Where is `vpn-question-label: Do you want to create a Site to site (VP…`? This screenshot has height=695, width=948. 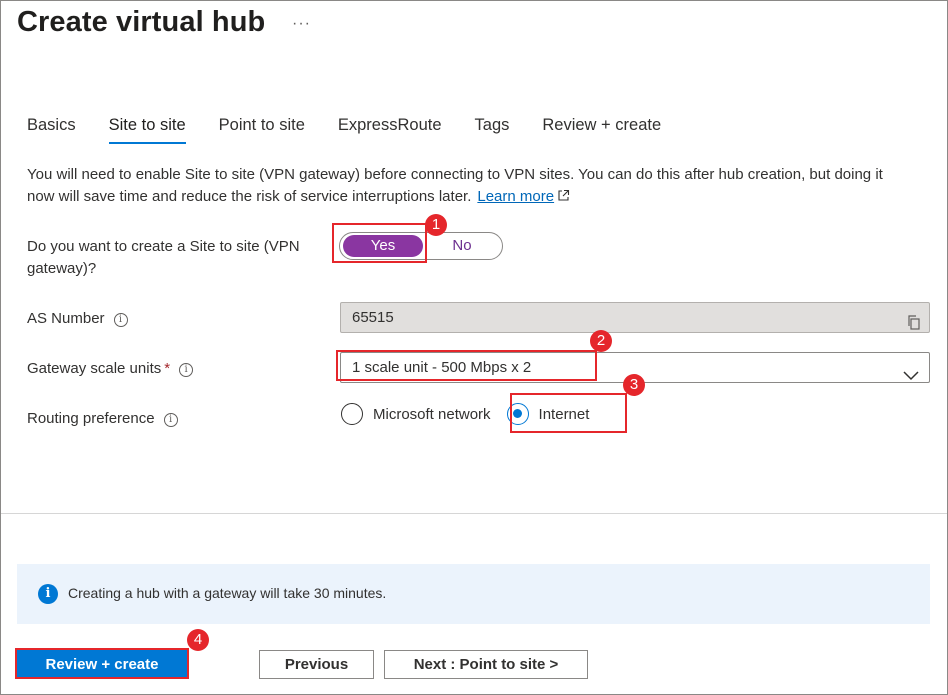
vpn-question-label: Do you want to create a Site to site (VP… is located at coordinates (163, 257).